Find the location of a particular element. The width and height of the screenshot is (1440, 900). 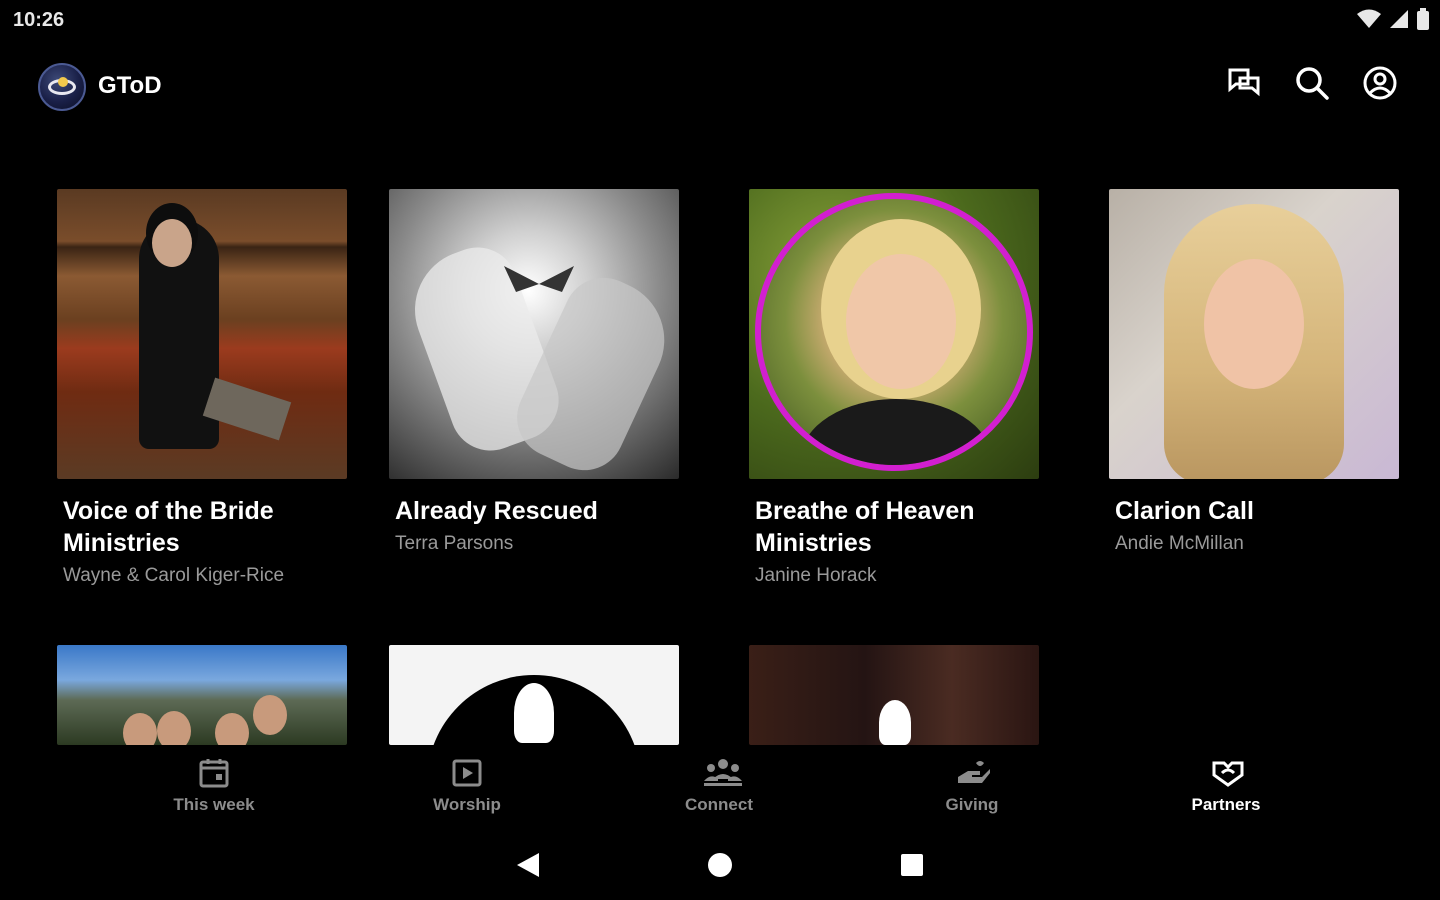

portrait-ring is located at coordinates (894, 332).